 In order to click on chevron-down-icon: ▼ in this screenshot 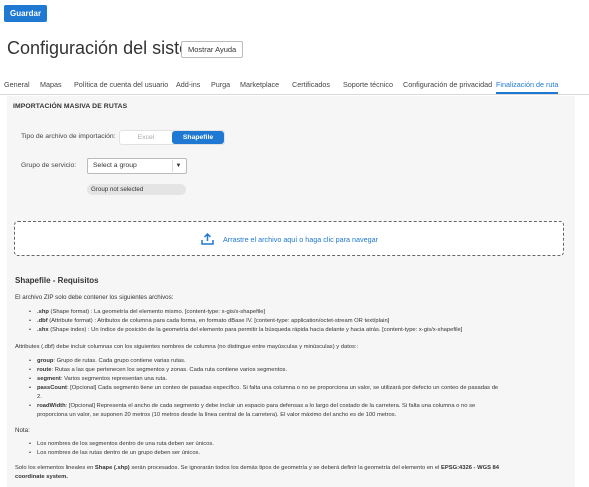, I will do `click(178, 166)`.